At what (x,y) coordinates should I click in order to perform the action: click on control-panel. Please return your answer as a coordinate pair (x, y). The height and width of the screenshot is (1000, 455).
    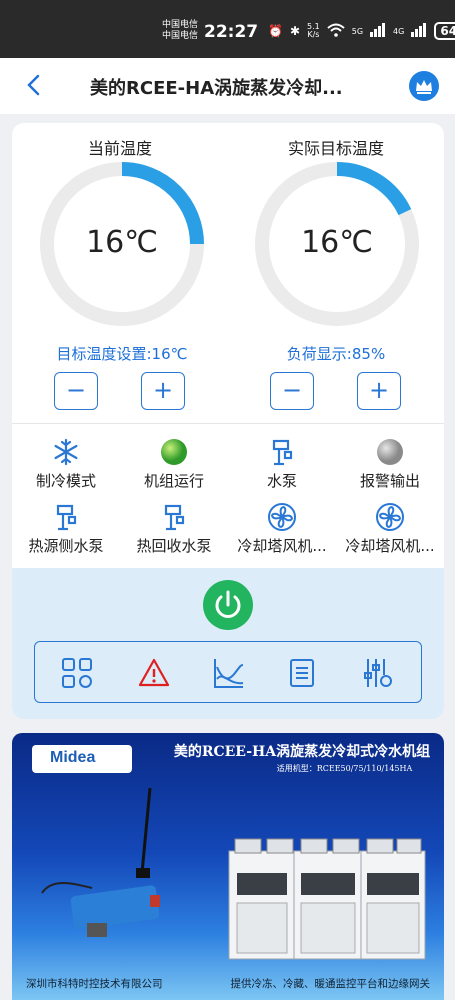
    Looking at the image, I should click on (228, 643).